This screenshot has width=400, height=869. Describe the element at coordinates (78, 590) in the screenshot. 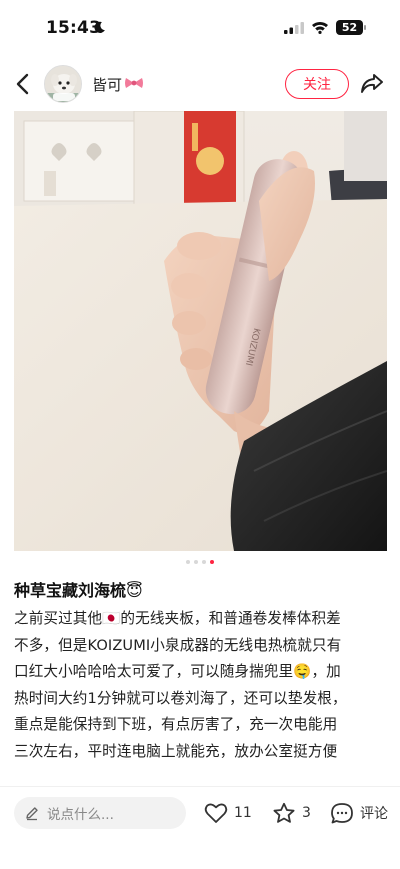

I see `post-title: 种草宝藏刘海梳😇` at that location.